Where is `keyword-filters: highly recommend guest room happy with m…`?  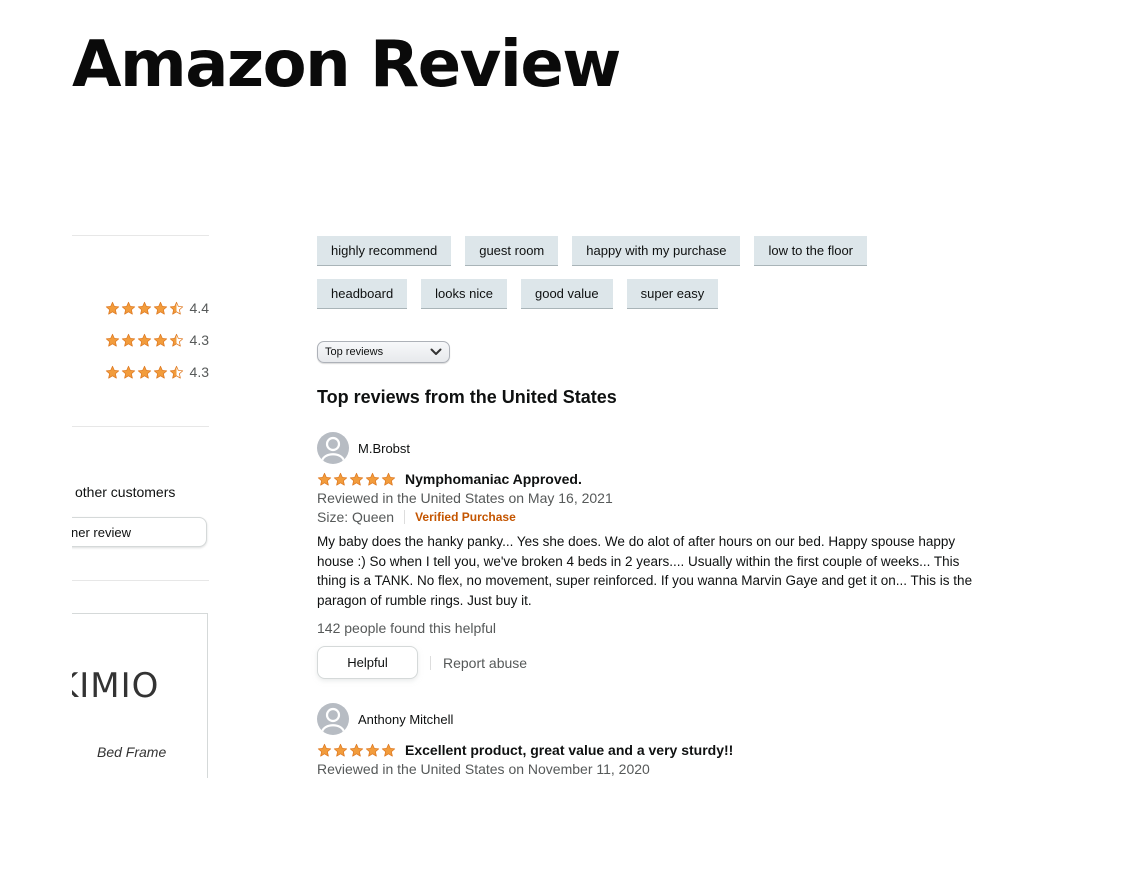 keyword-filters: highly recommend guest room happy with m… is located at coordinates (617, 272).